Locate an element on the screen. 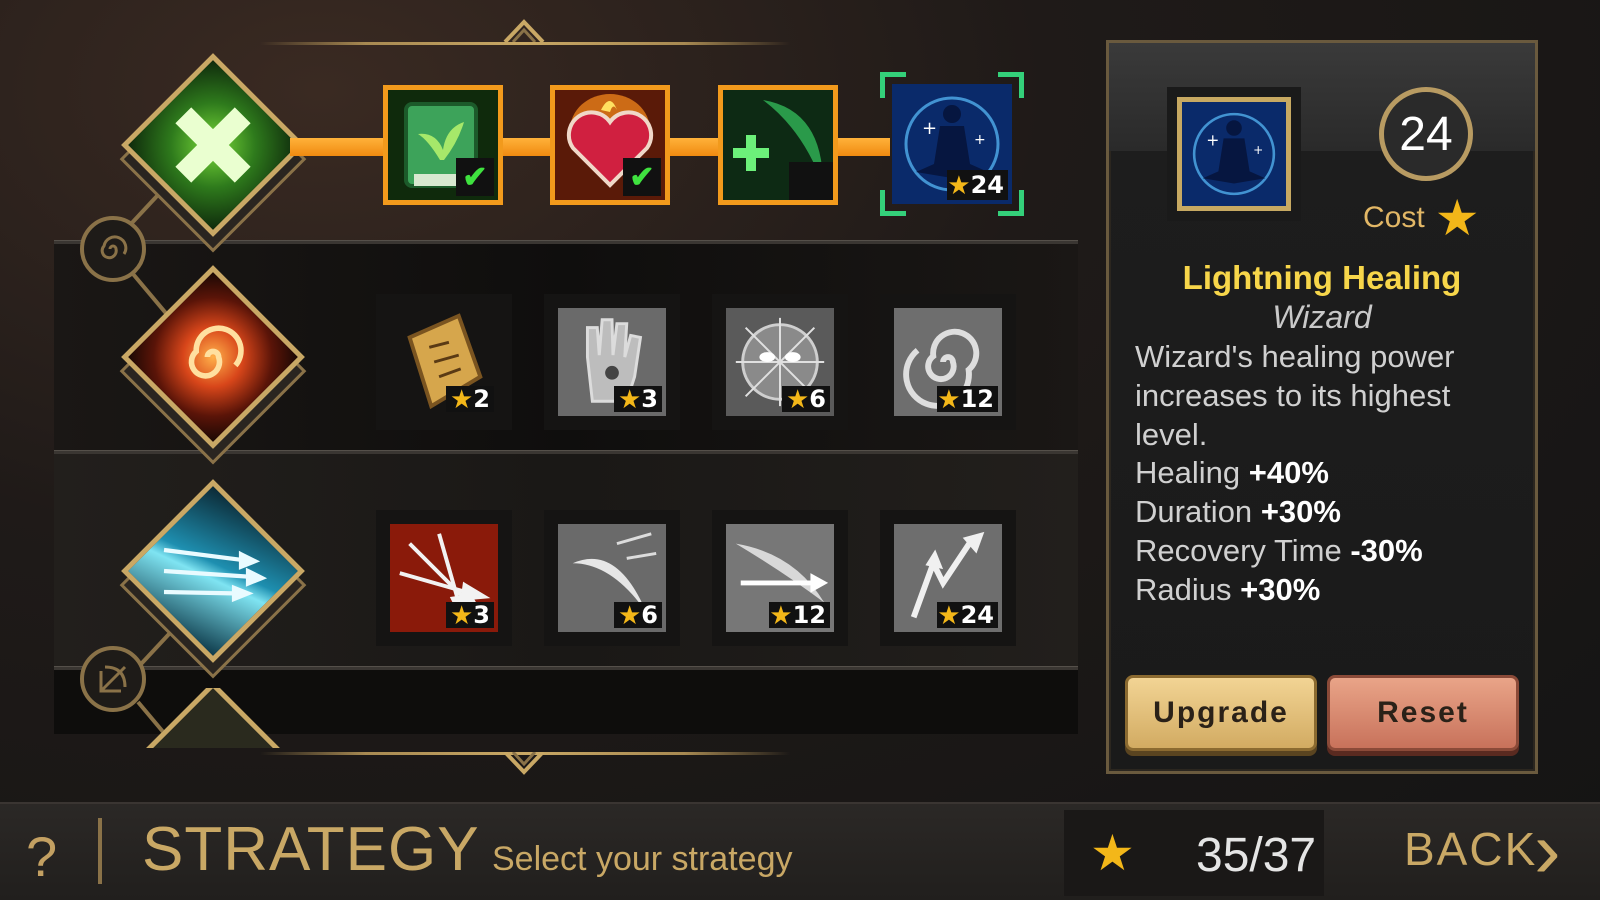 The width and height of the screenshot is (1600, 900). skill-title: Lightning Healing is located at coordinates (1322, 277).